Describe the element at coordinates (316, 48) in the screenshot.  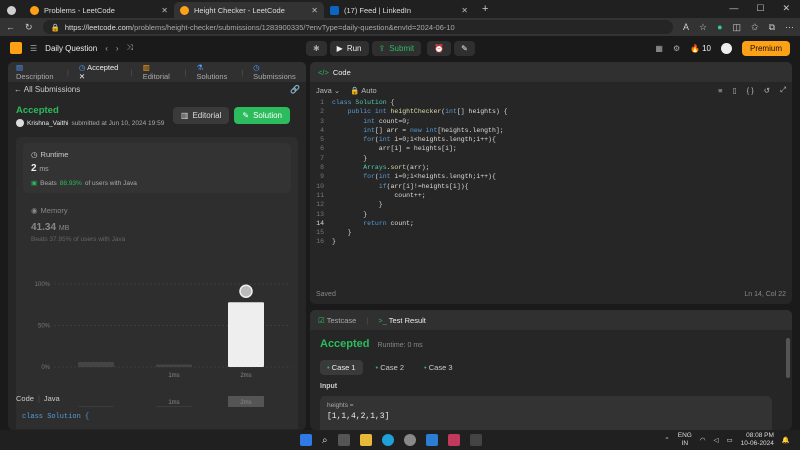
I see `debug-button: ✱` at that location.